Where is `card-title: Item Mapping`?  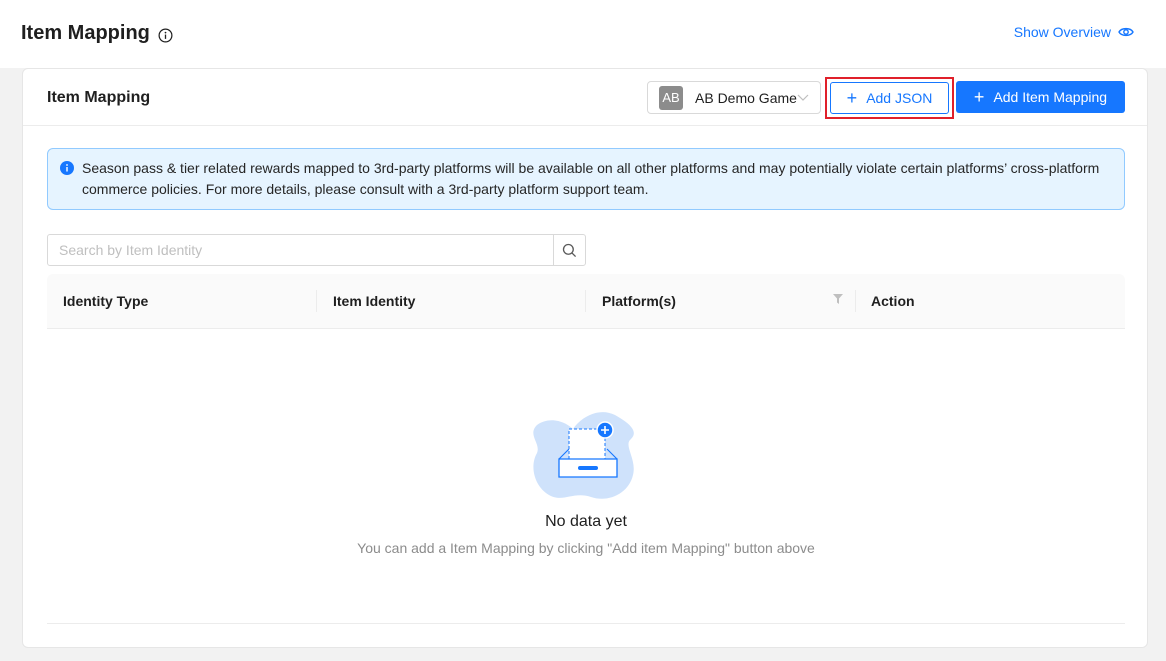 card-title: Item Mapping is located at coordinates (99, 97).